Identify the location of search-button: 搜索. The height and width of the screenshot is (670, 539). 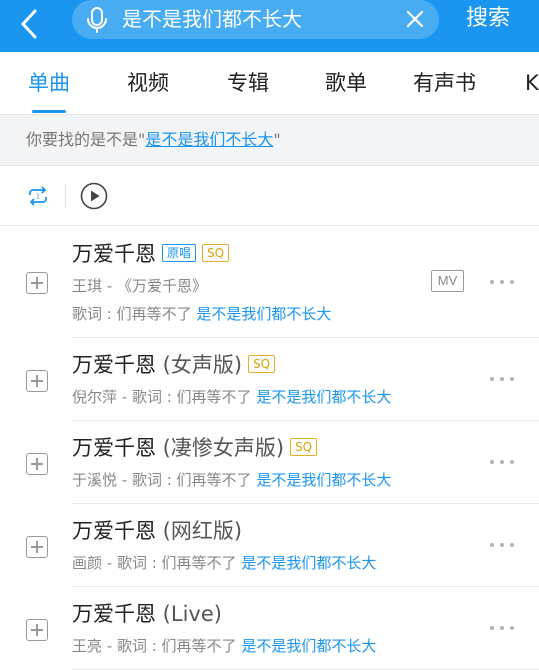
(488, 19).